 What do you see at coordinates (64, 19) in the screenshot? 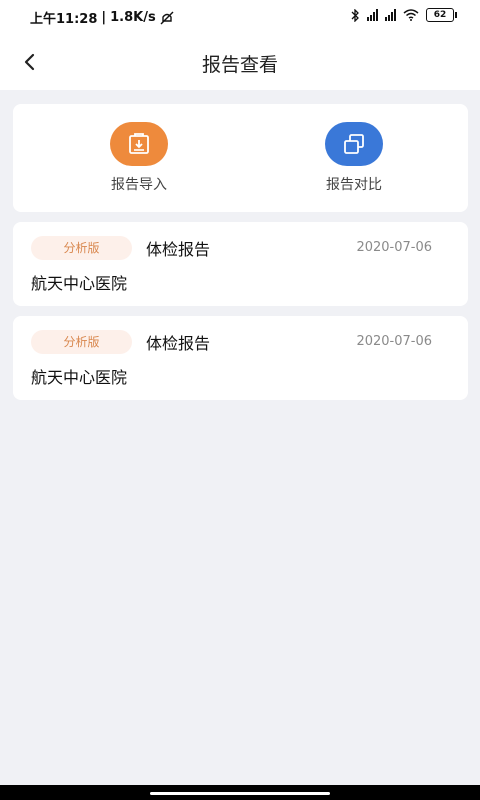
I see `status-time: 上午11:28` at bounding box center [64, 19].